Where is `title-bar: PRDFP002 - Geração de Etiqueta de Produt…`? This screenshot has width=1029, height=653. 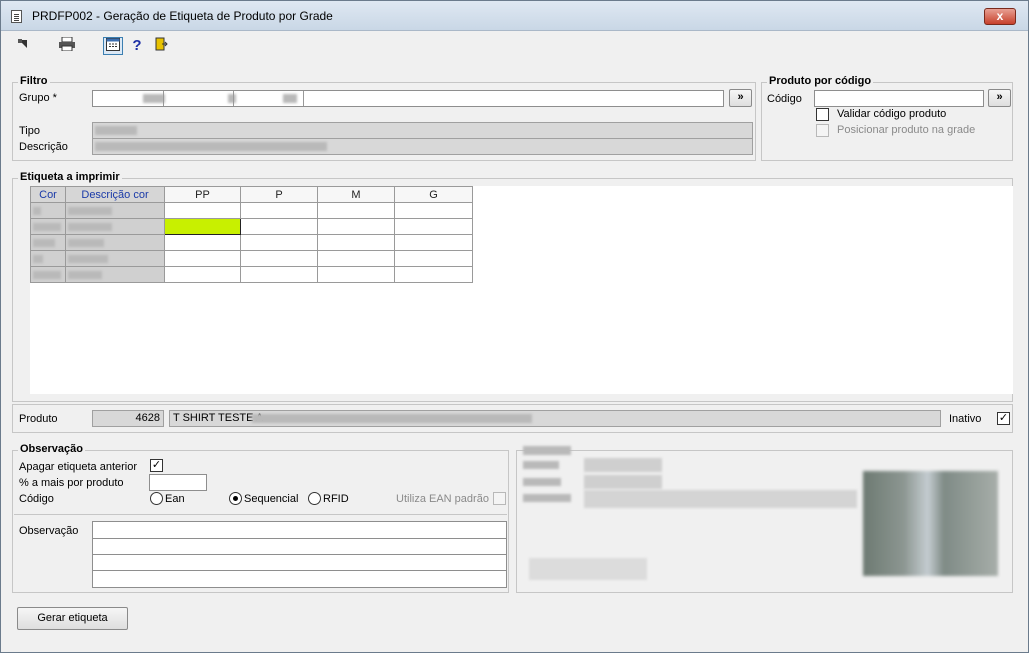
title-bar: PRDFP002 - Geração de Etiqueta de Produt… is located at coordinates (514, 16).